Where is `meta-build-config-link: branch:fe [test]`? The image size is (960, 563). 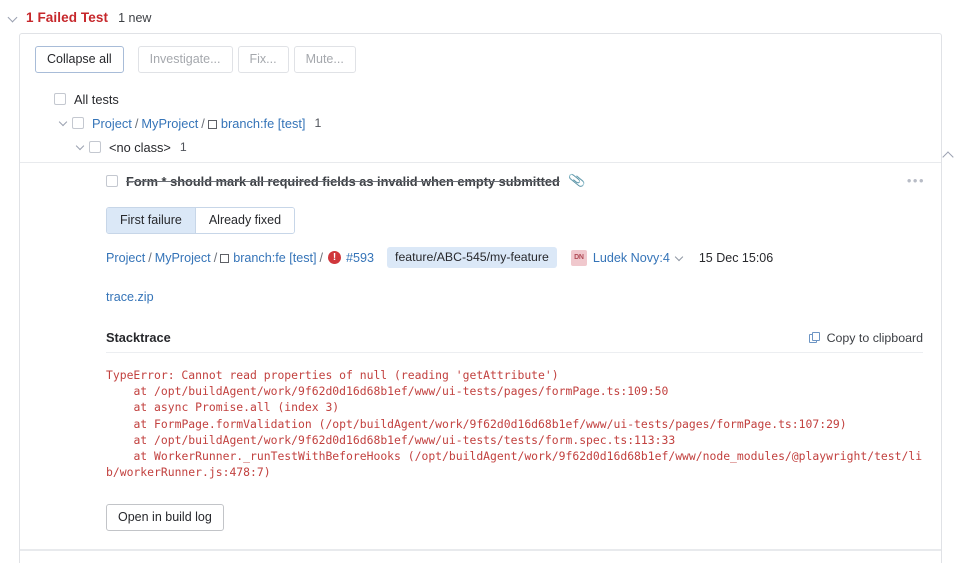
meta-build-config-link: branch:fe [test] is located at coordinates (274, 258).